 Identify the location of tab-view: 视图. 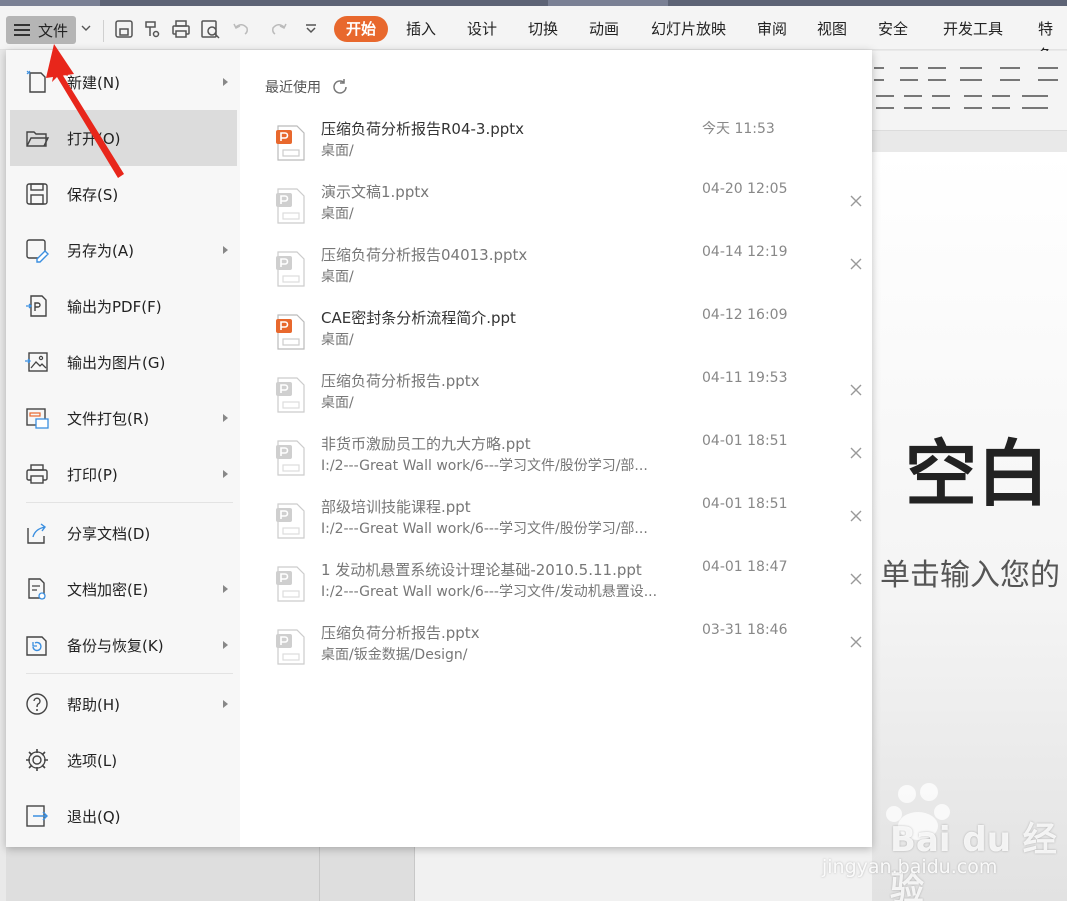
(832, 29).